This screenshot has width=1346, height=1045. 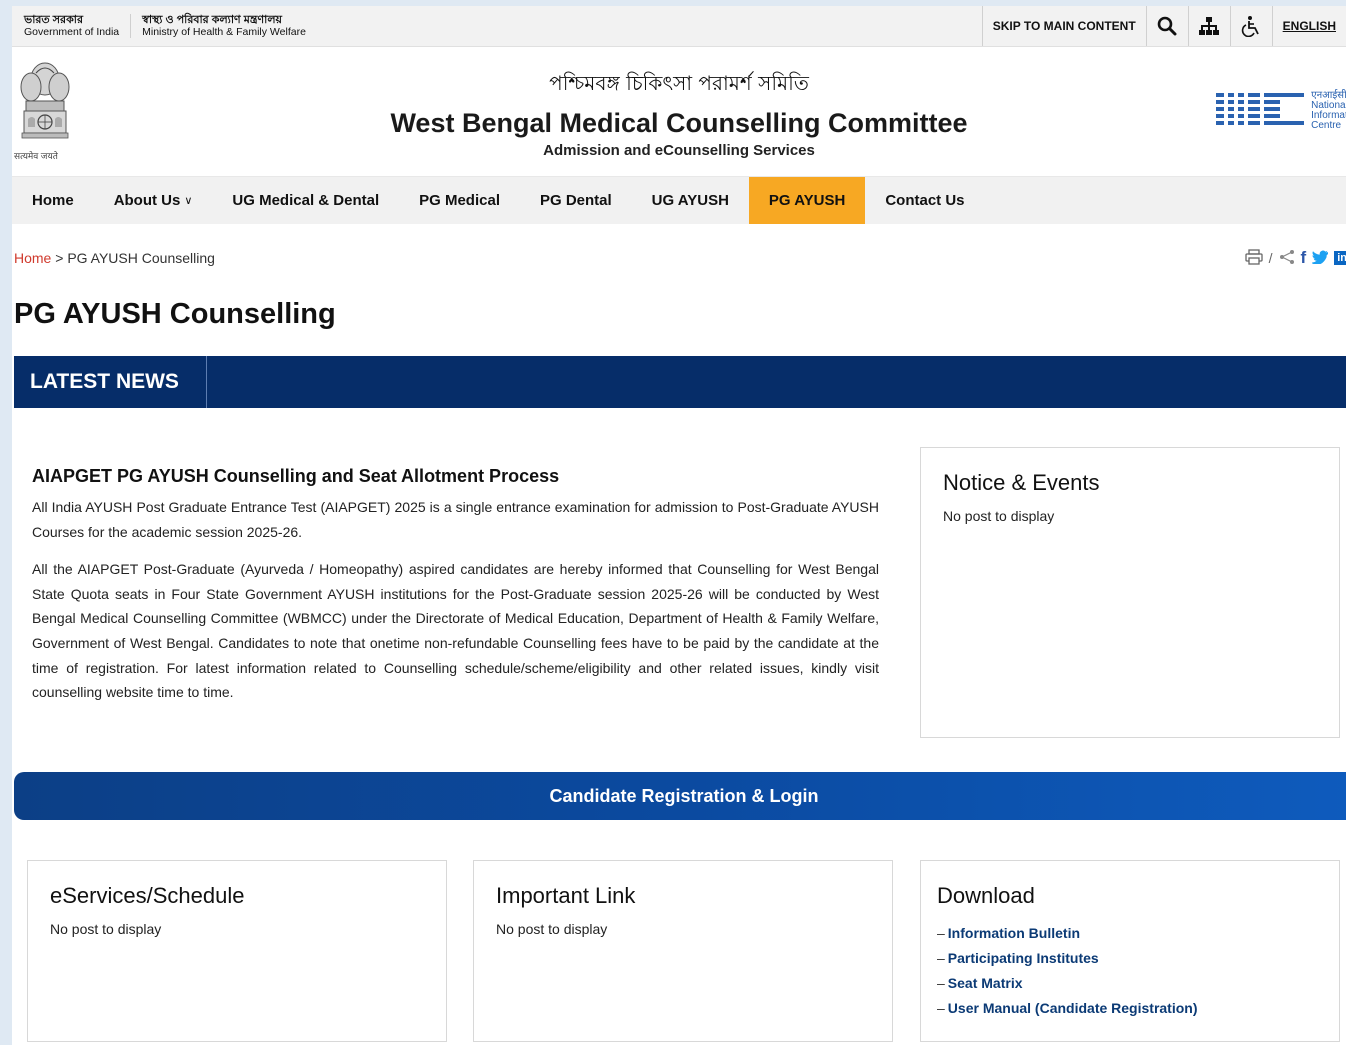 I want to click on skip-to-main-content-link: SKIP TO MAIN CONTENT, so click(x=1063, y=26).